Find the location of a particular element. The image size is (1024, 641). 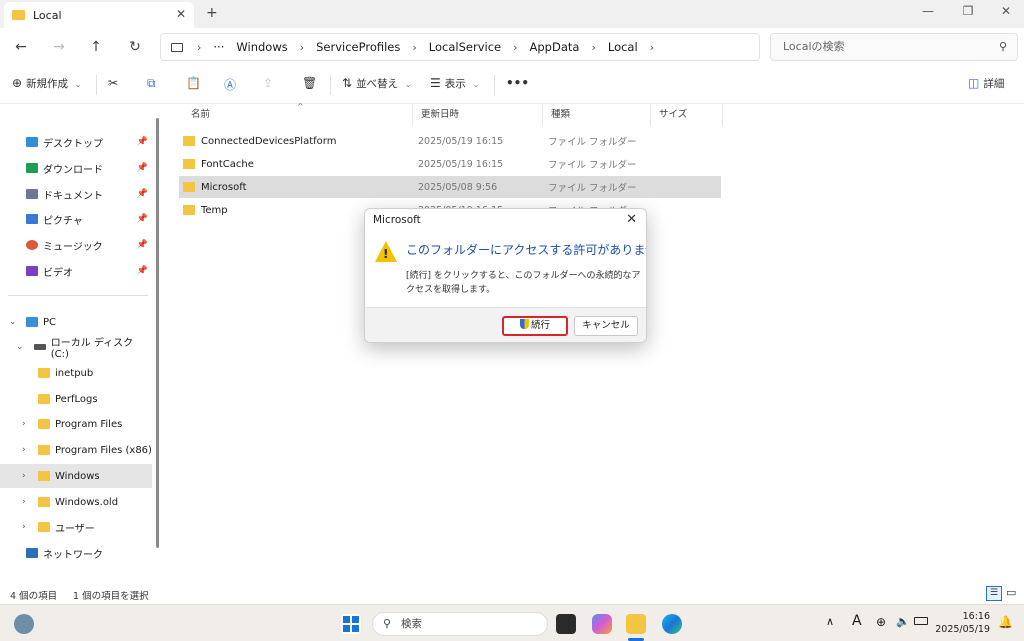

battery-icon is located at coordinates (921, 621).